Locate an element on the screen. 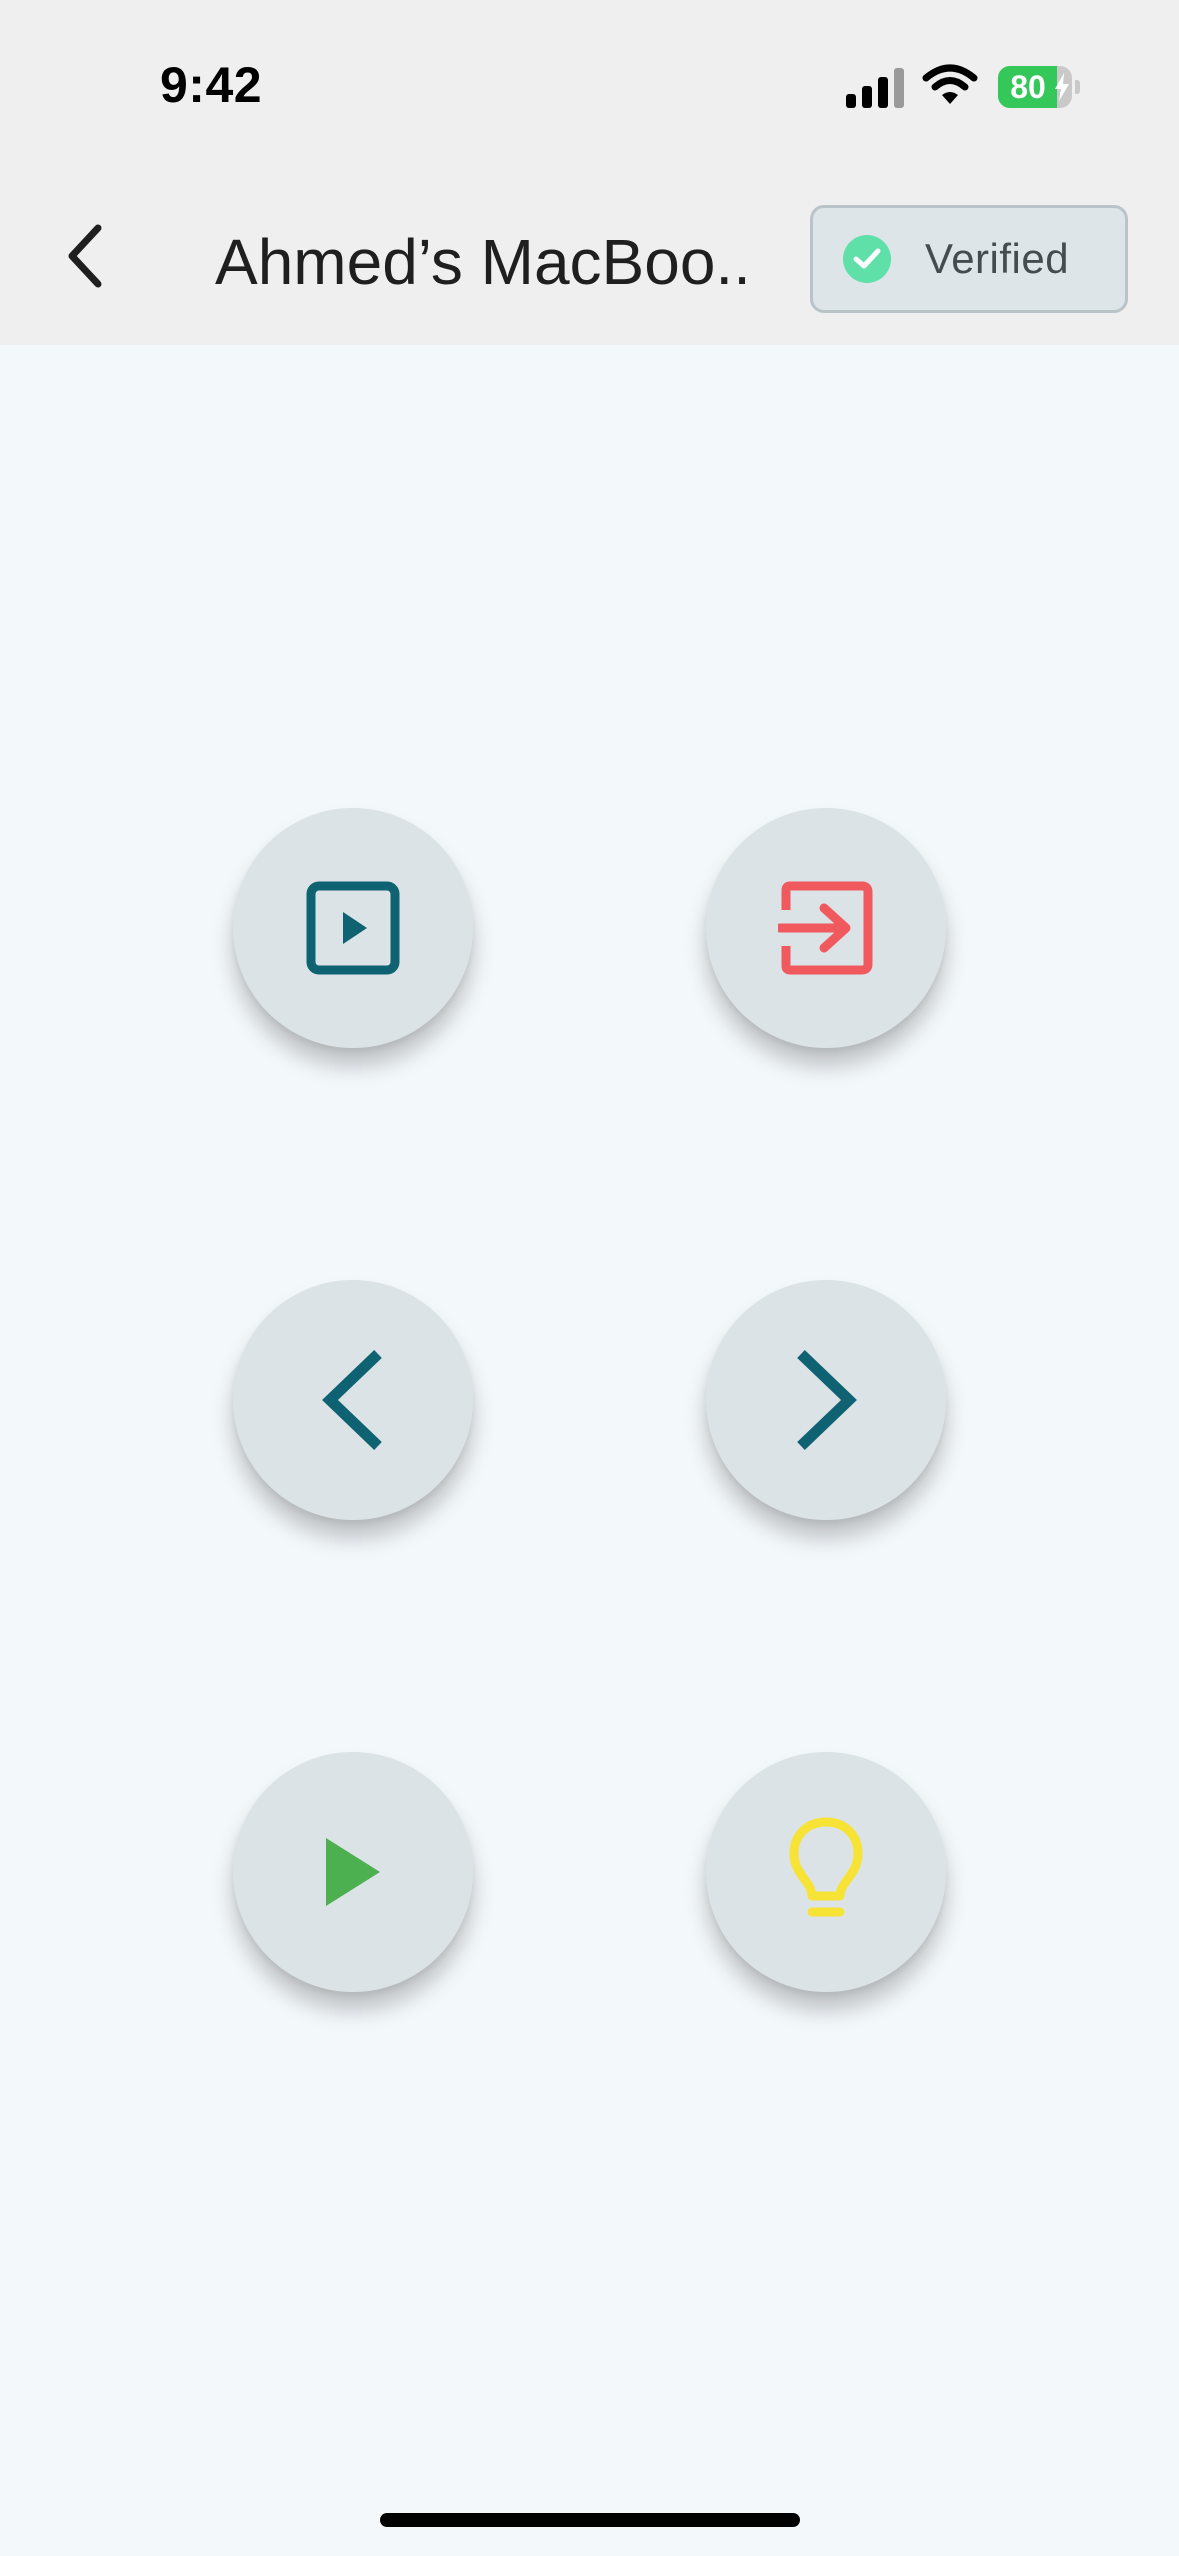 This screenshot has height=2556, width=1179. verified-label: Verified is located at coordinates (997, 258).